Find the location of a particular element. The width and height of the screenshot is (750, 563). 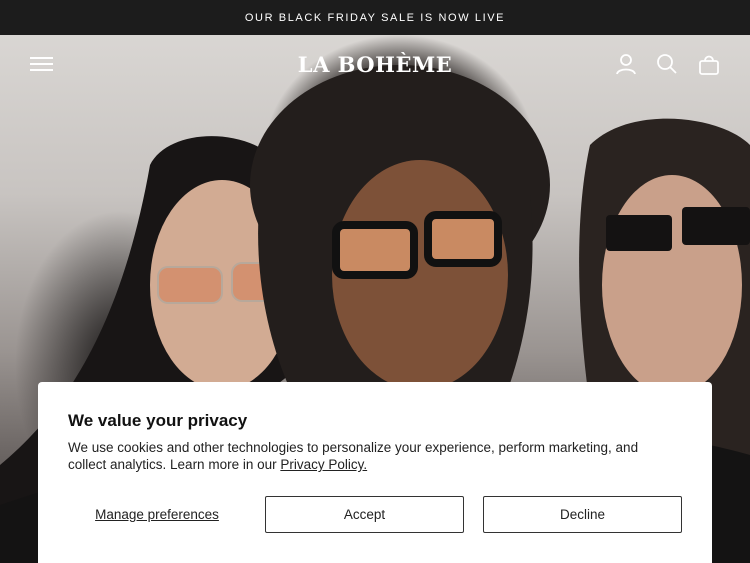

announcement-bar: OUR BLACK FRIDAY SALE IS NOW LIVE is located at coordinates (375, 17).